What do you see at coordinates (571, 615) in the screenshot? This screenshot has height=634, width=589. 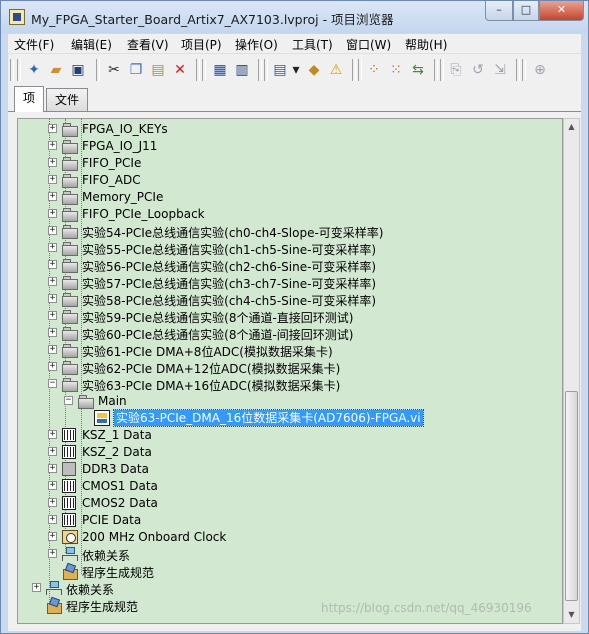 I see `scroll-down-arrow-icon: ▼` at bounding box center [571, 615].